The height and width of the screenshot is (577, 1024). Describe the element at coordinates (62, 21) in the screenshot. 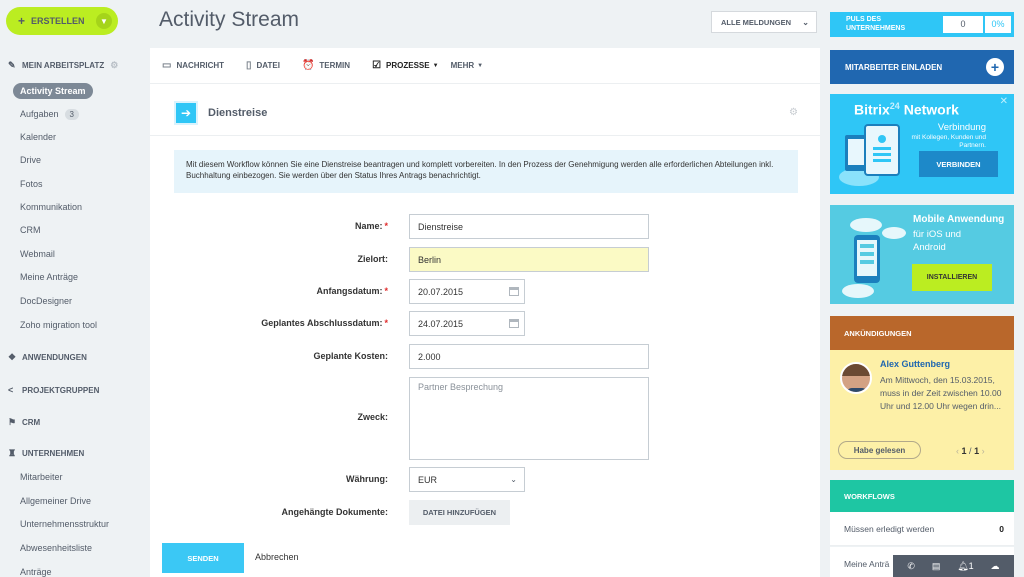

I see `create-button: + ERSTELLEN ▼` at that location.